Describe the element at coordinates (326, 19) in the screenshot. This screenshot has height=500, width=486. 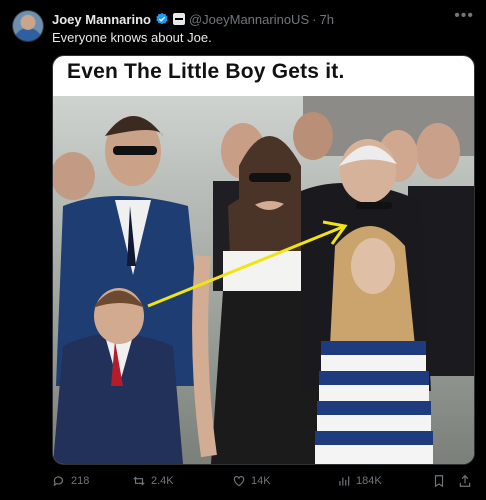
I see `timestamp: 7h` at that location.